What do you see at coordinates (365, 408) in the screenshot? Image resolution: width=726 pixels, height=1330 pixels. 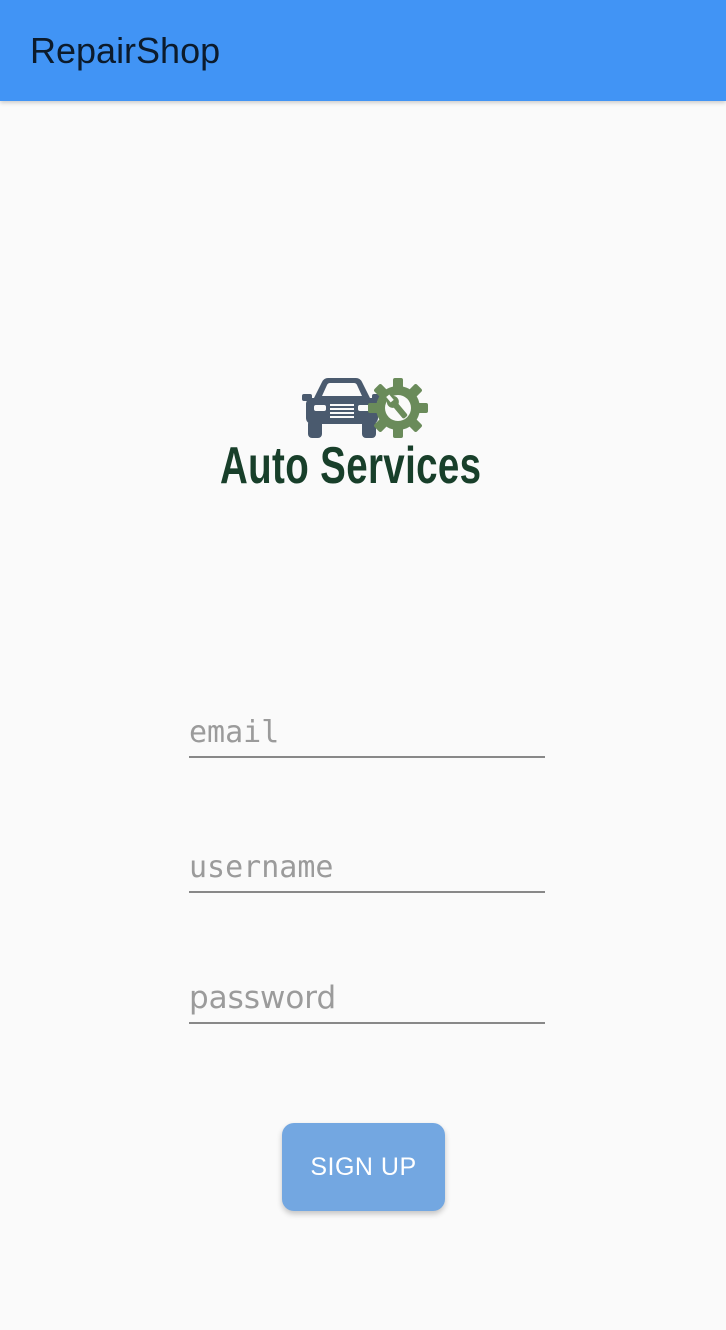 I see `logo-graphic` at bounding box center [365, 408].